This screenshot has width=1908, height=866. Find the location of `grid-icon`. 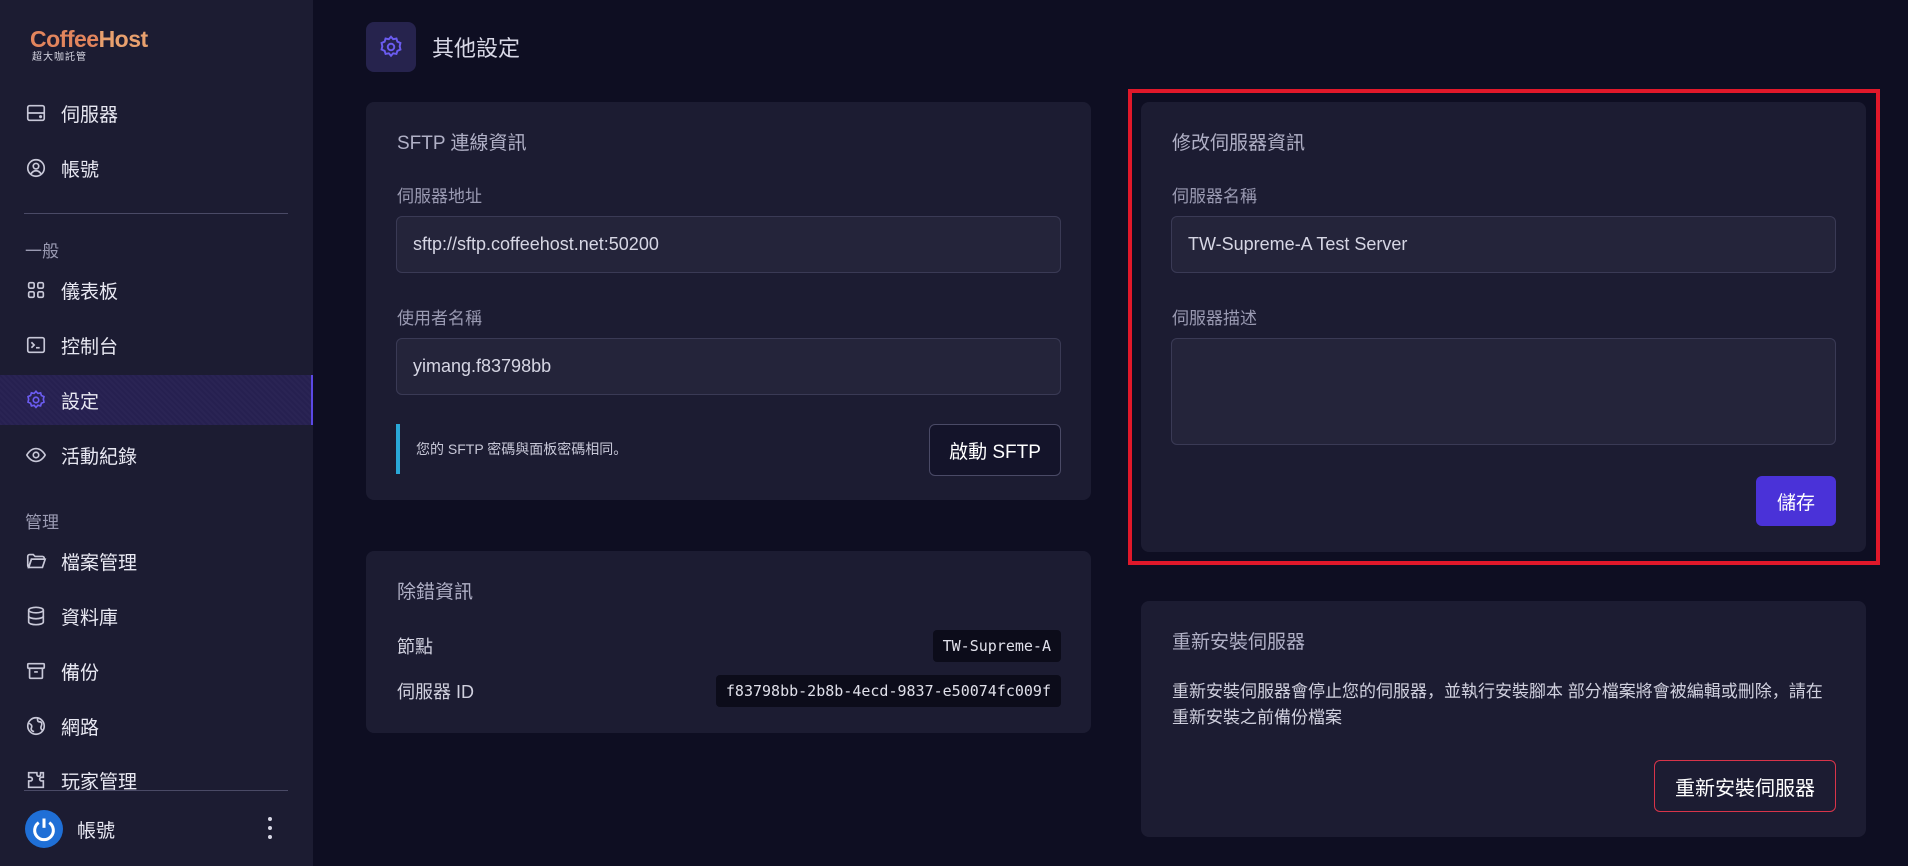

grid-icon is located at coordinates (36, 290).